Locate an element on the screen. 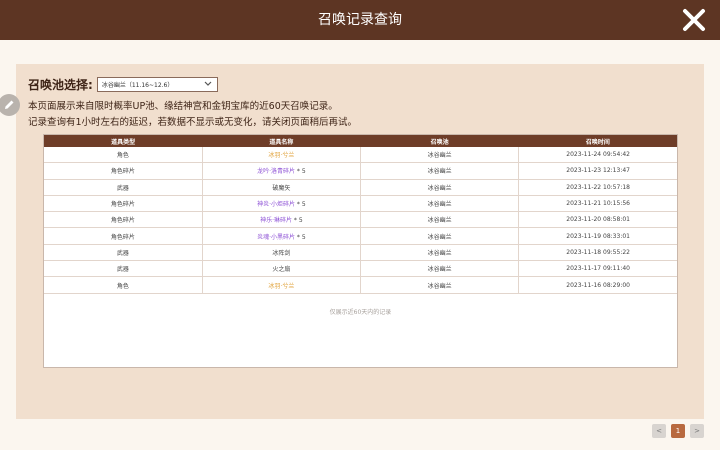  item-name-text: 龙吟·洛青碎片 is located at coordinates (276, 172).